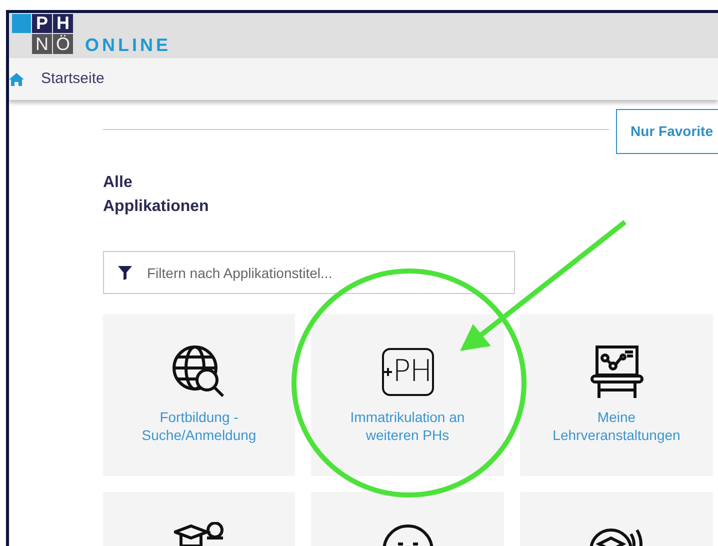 The width and height of the screenshot is (718, 546). I want to click on ph-icon-text: PH, so click(412, 372).